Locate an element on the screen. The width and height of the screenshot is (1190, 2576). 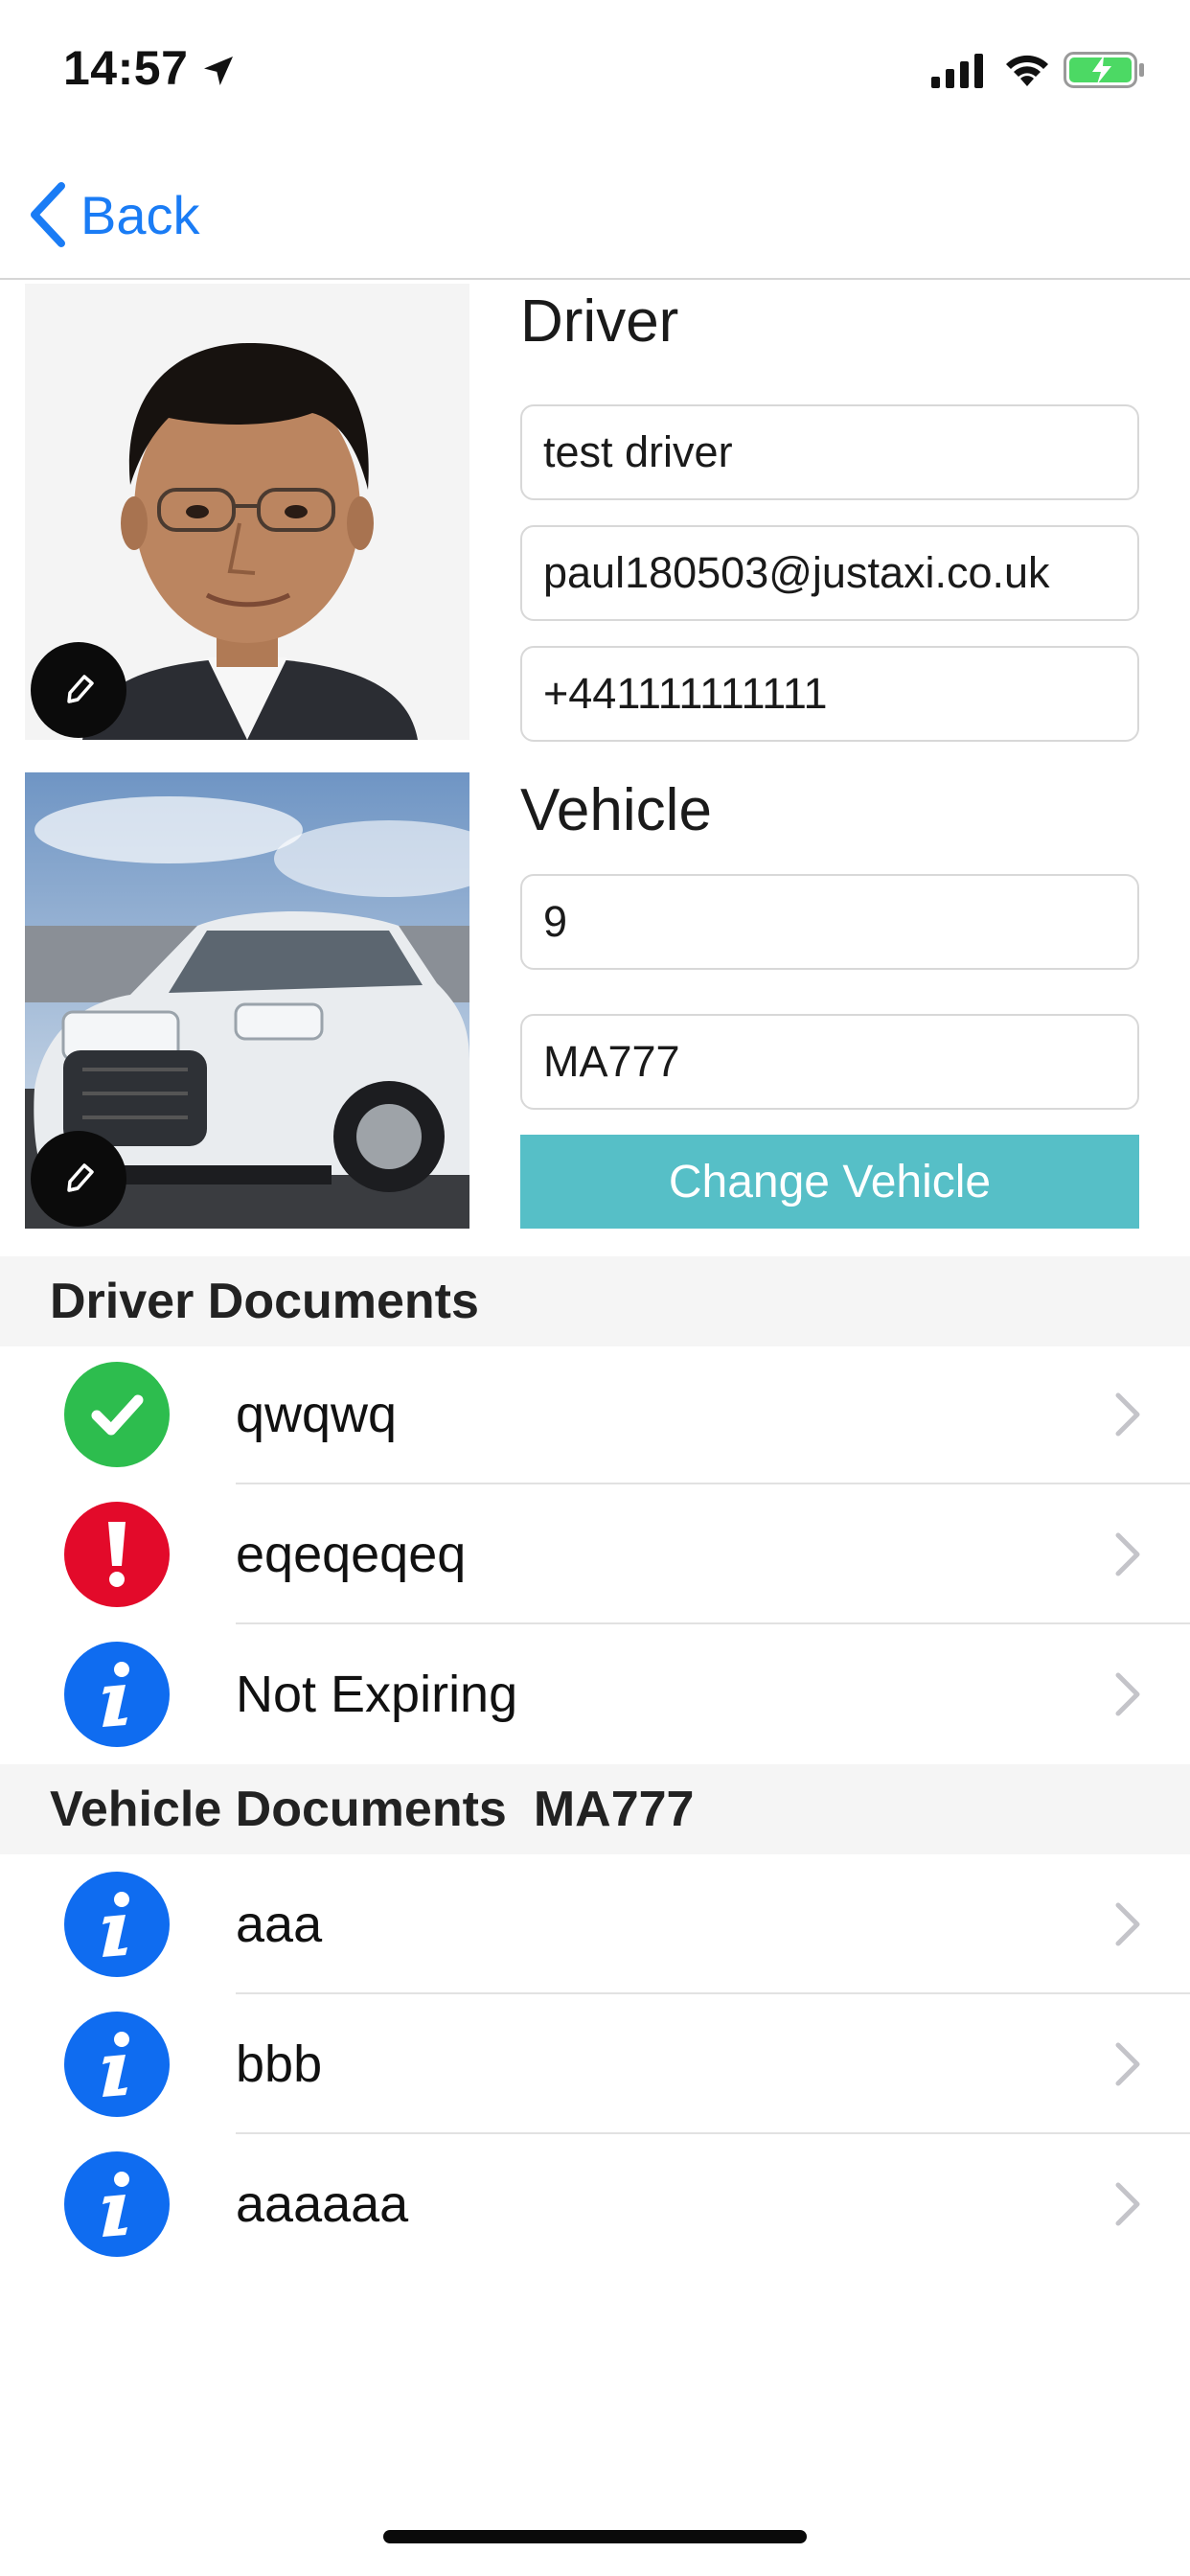
vehicle-documents-plate: MA777 is located at coordinates (614, 1809).